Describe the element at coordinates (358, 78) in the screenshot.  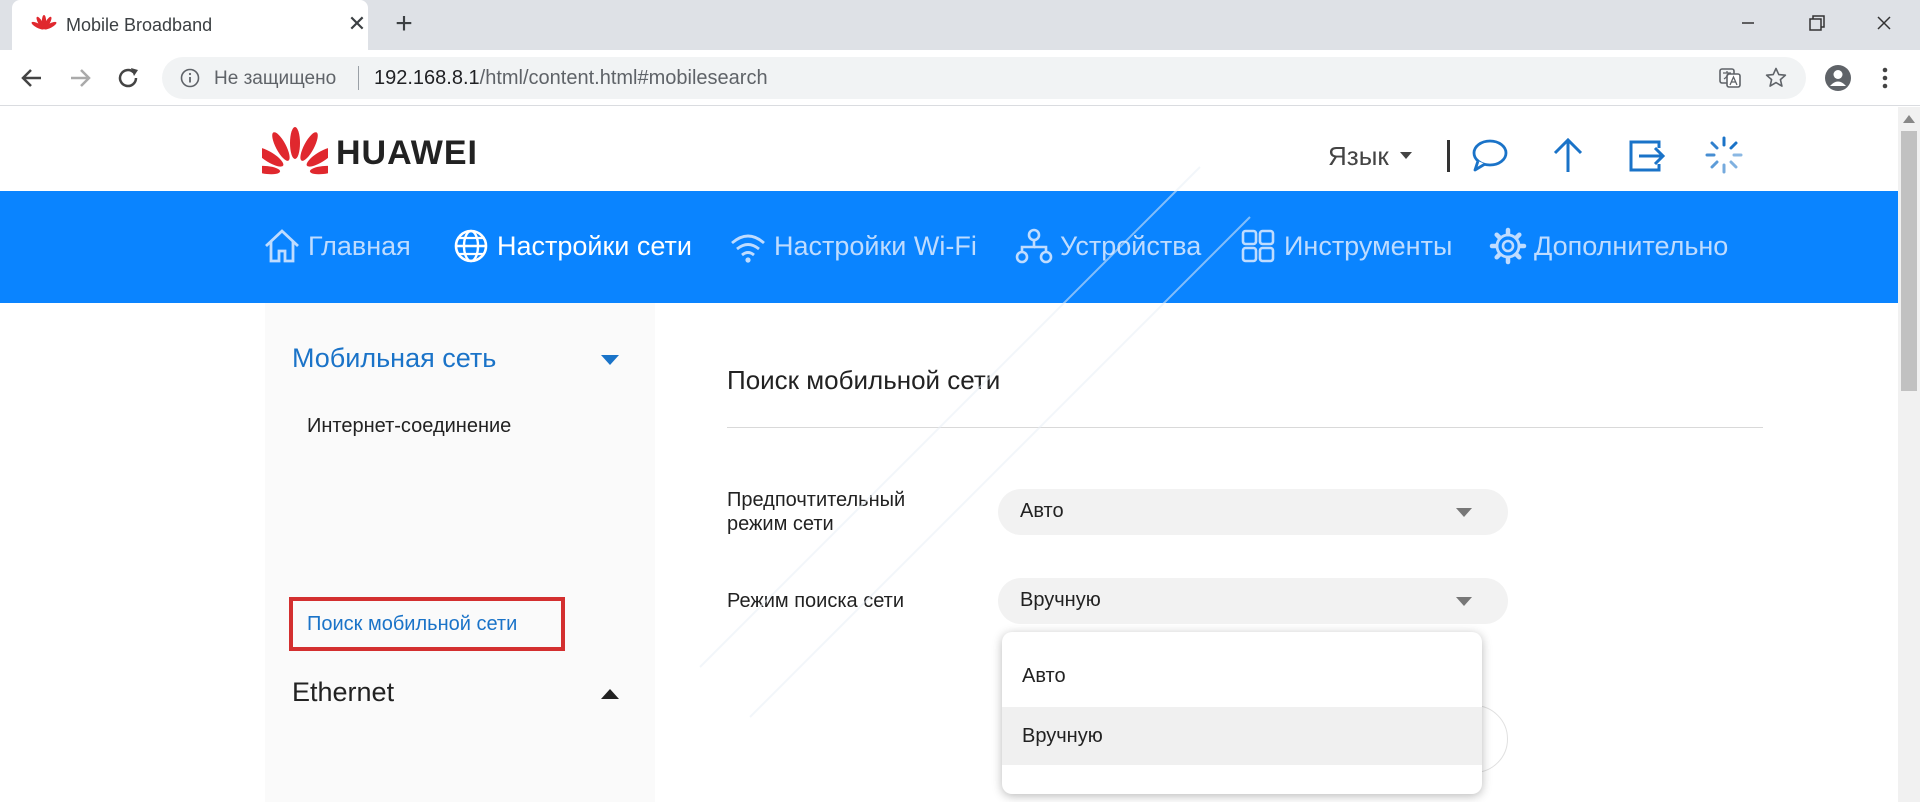
I see `url-separator` at that location.